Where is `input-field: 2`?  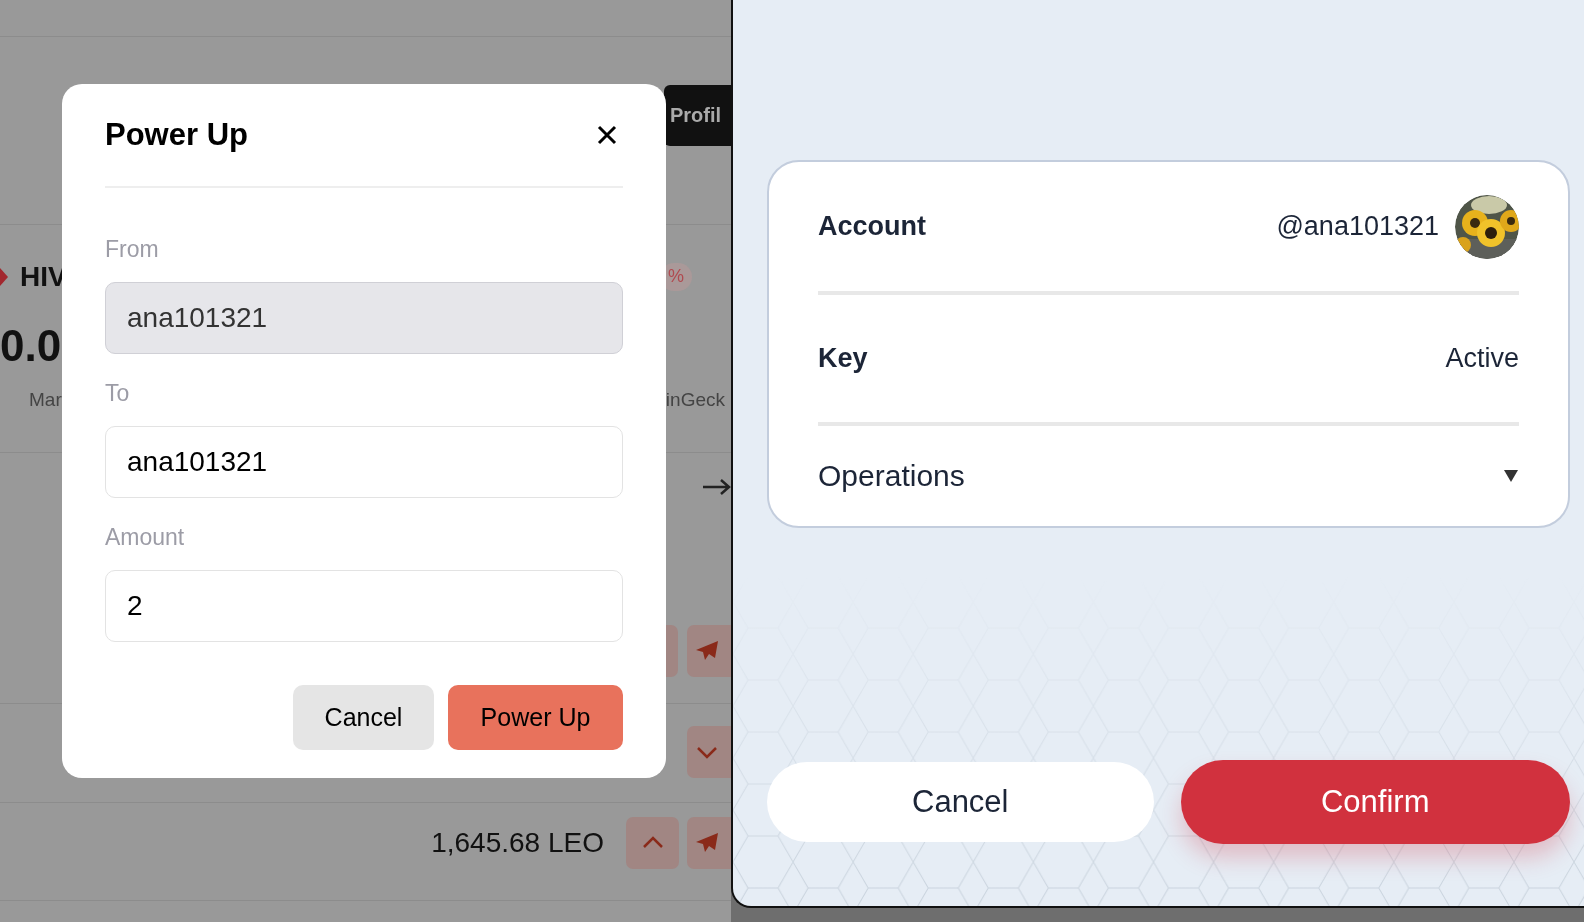
input-field: 2 is located at coordinates (364, 606).